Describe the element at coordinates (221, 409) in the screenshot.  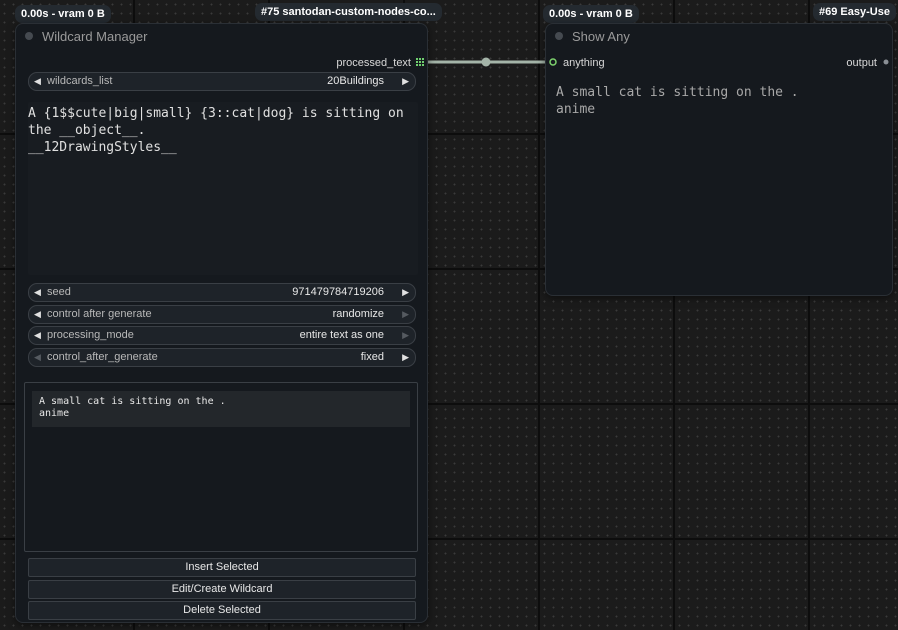
I see `preview-text: A small cat is sitting on the . anime` at that location.